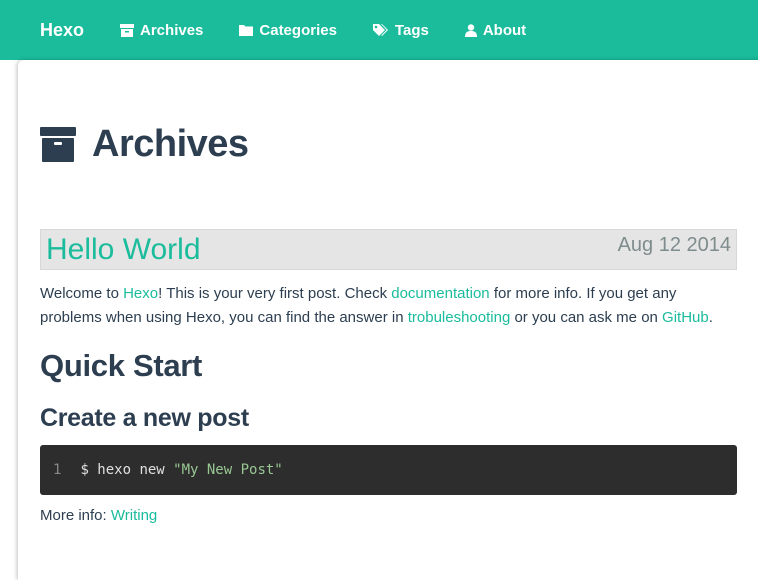 The image size is (758, 580). What do you see at coordinates (504, 30) in the screenshot?
I see `nav-item-label: About` at bounding box center [504, 30].